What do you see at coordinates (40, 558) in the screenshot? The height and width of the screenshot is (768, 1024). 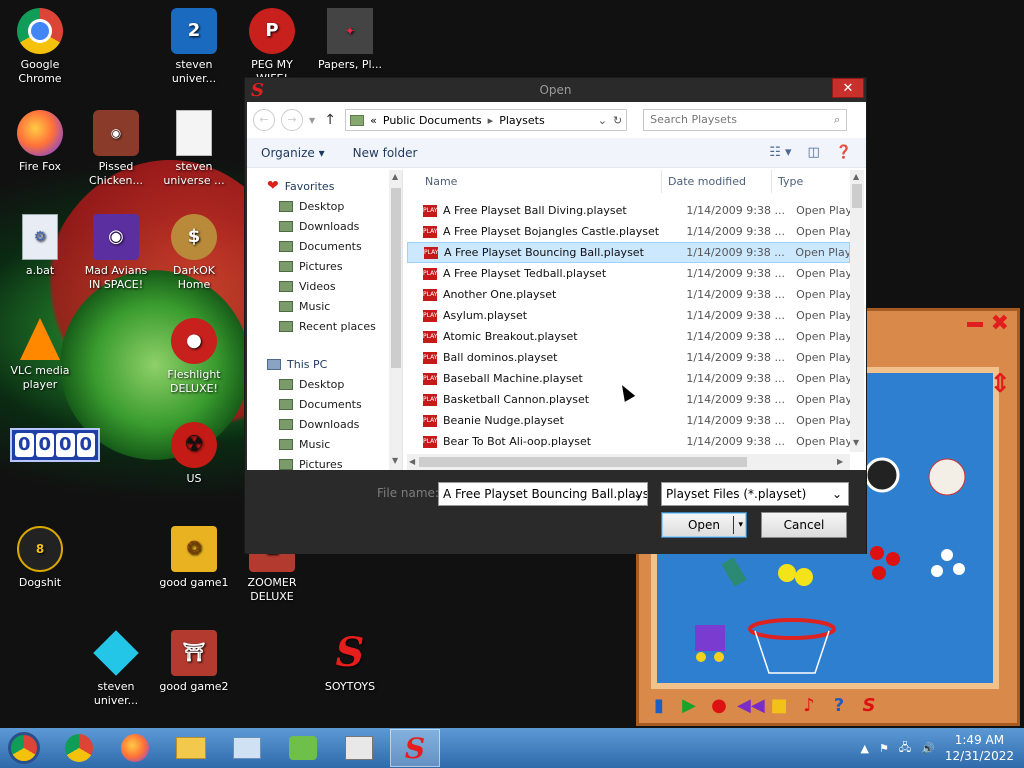 I see `desktop-icon-dogshit: 8 Dogshit` at bounding box center [40, 558].